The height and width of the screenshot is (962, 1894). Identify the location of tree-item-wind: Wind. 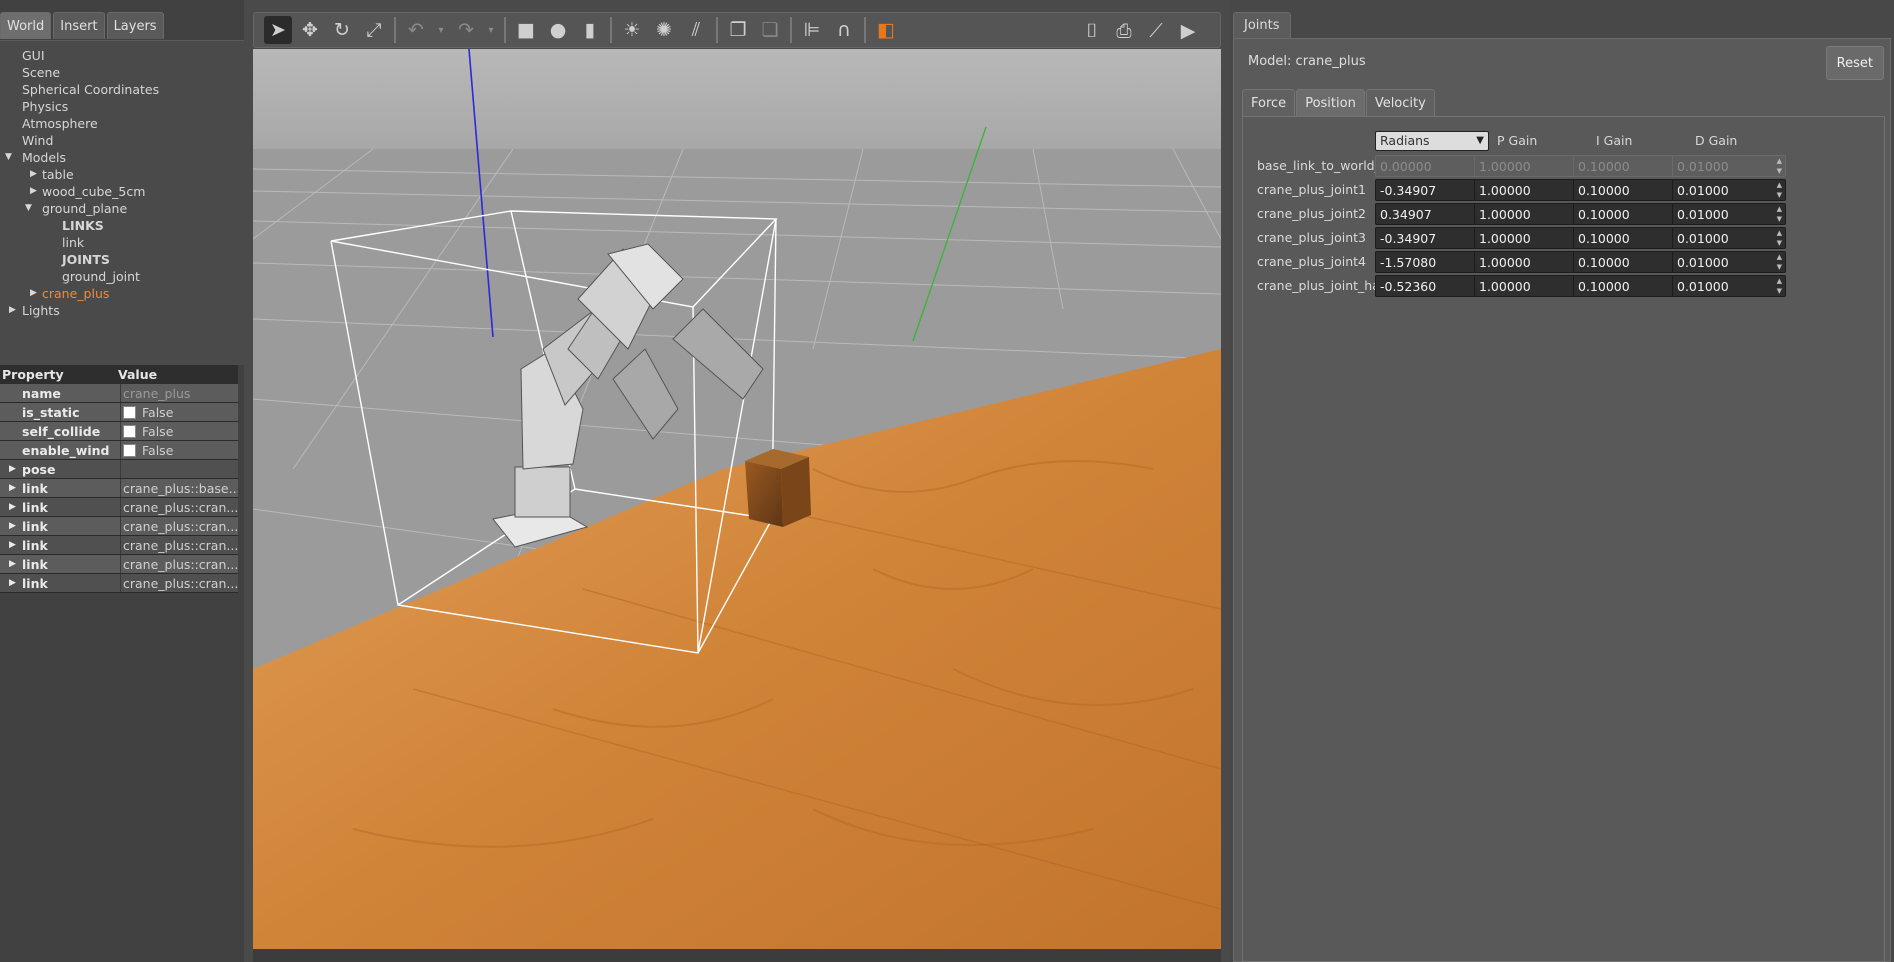
(122, 140).